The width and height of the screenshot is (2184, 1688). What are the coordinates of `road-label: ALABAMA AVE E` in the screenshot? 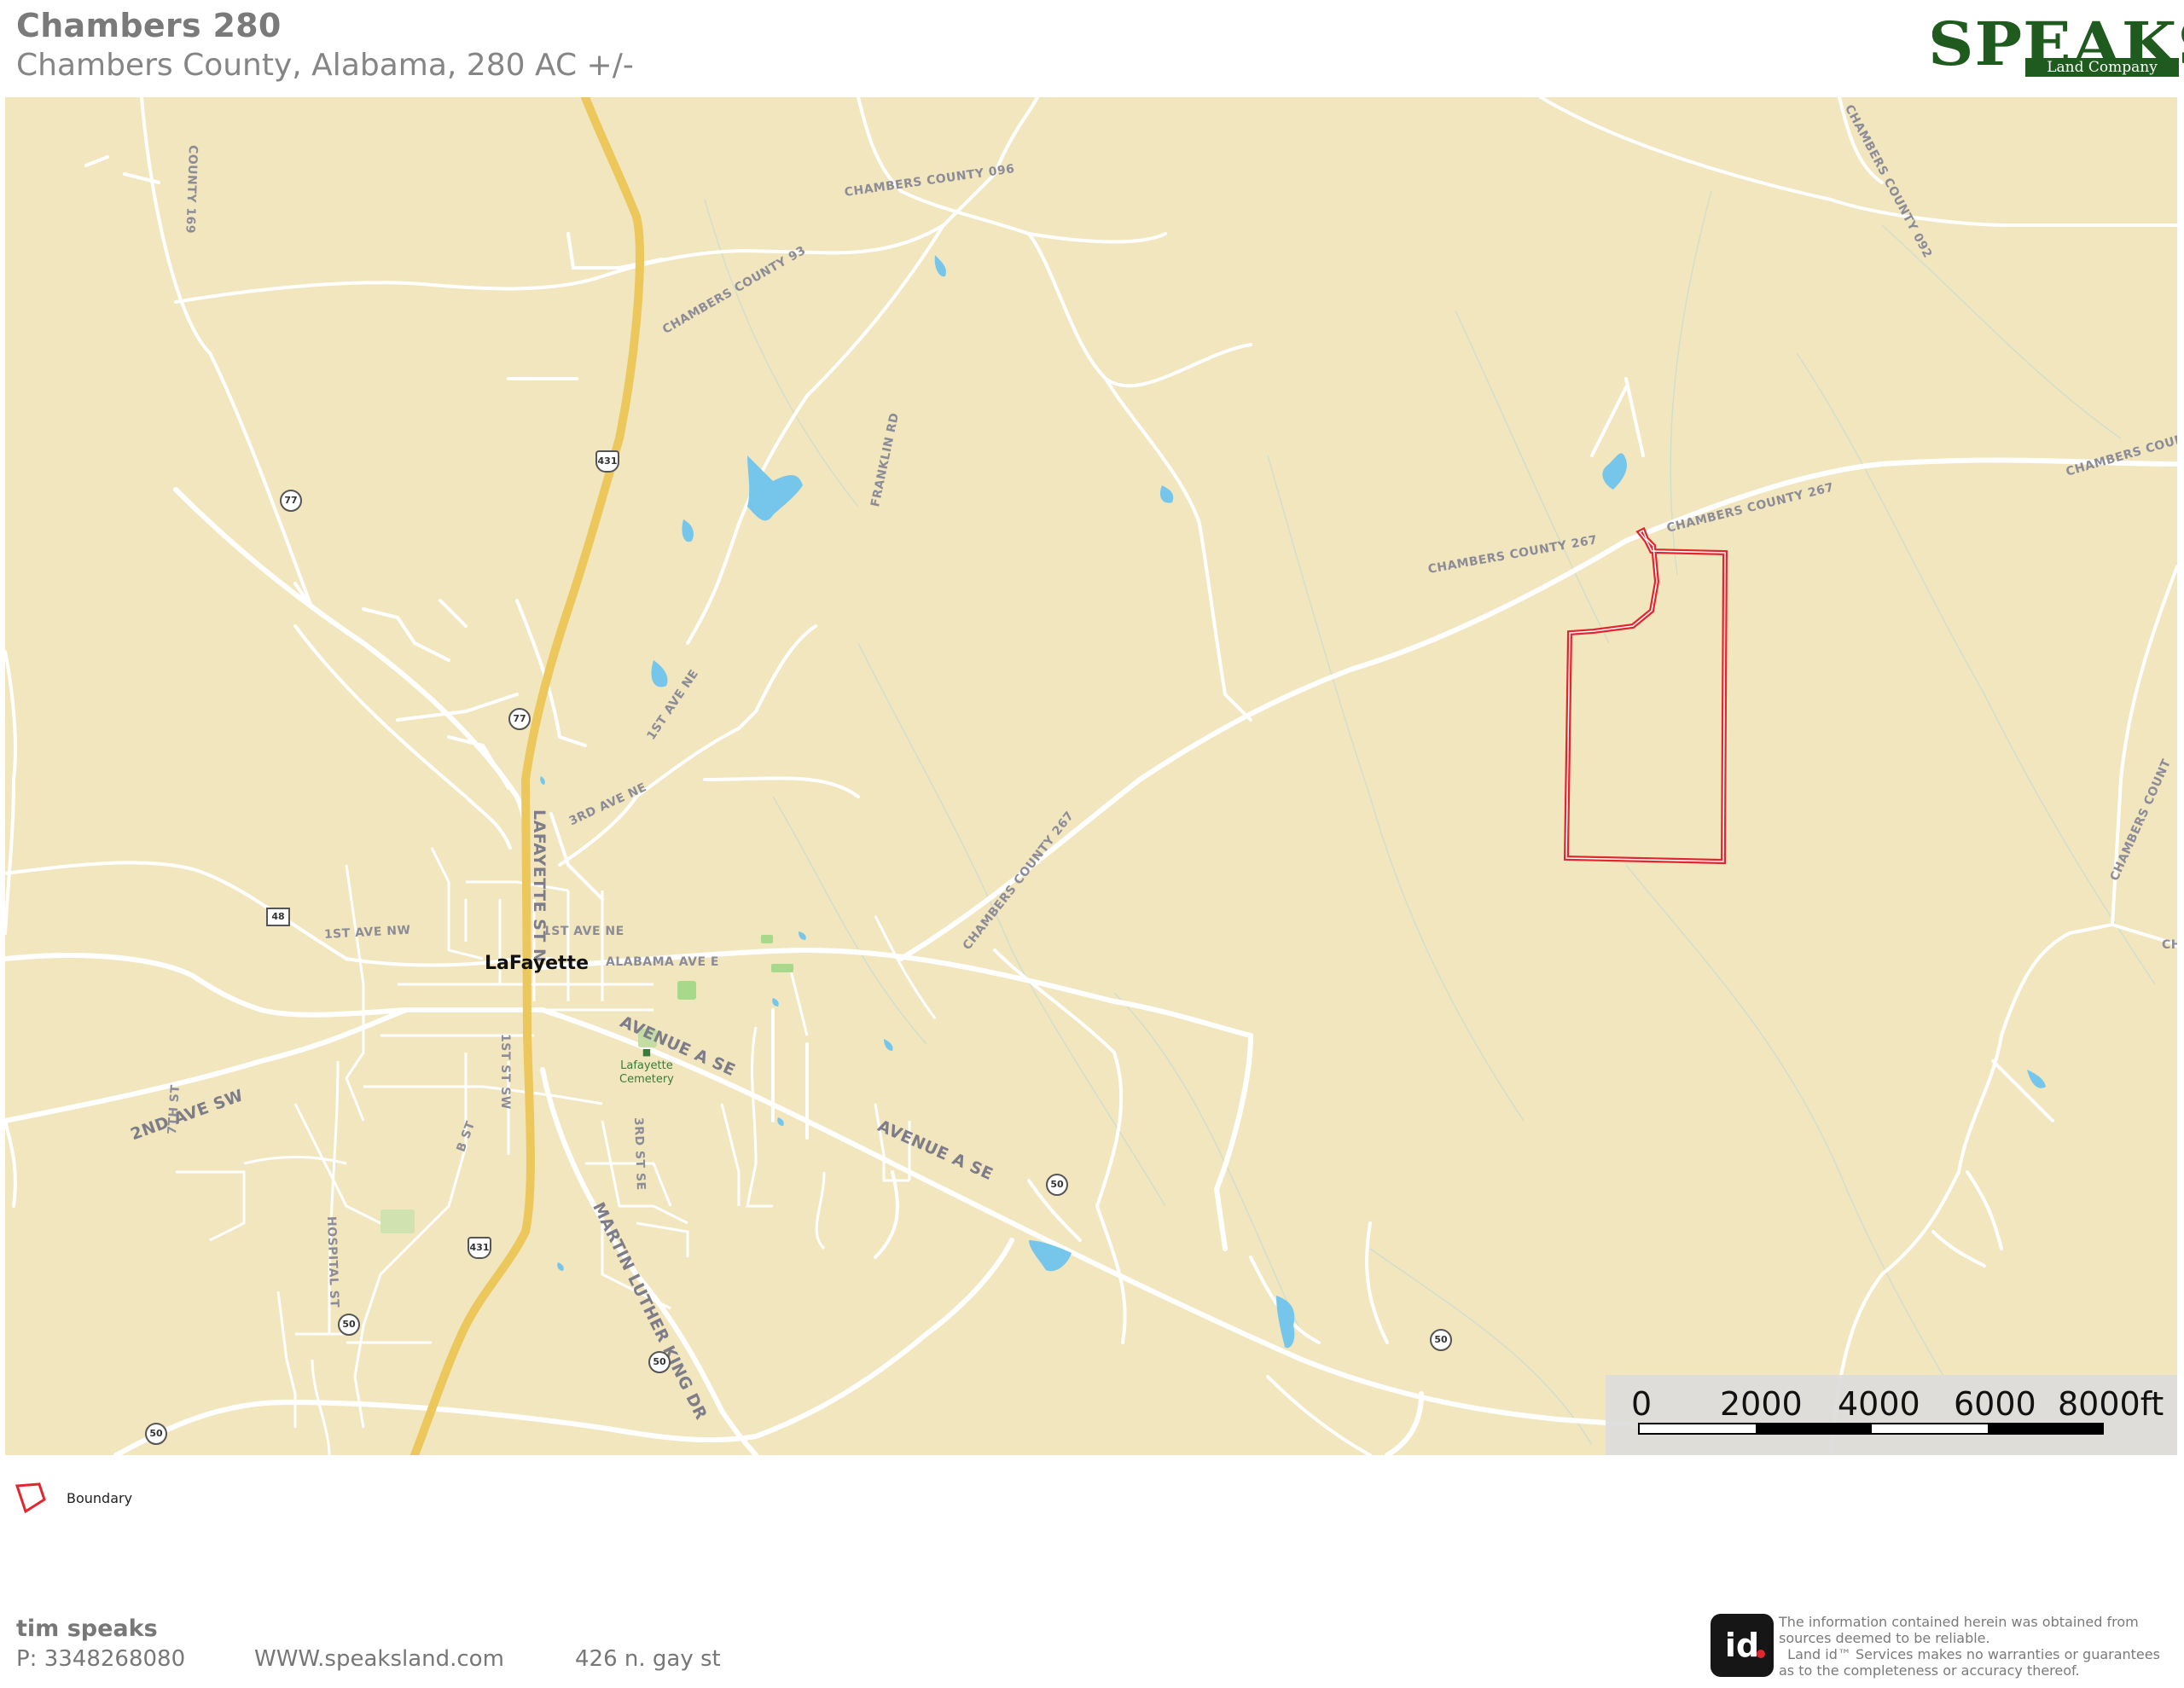 It's located at (663, 962).